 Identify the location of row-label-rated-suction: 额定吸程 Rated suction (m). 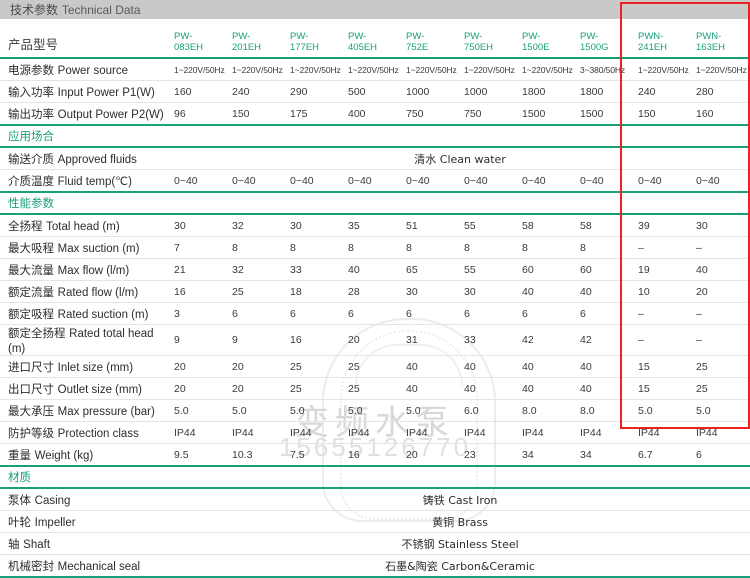
(85, 313).